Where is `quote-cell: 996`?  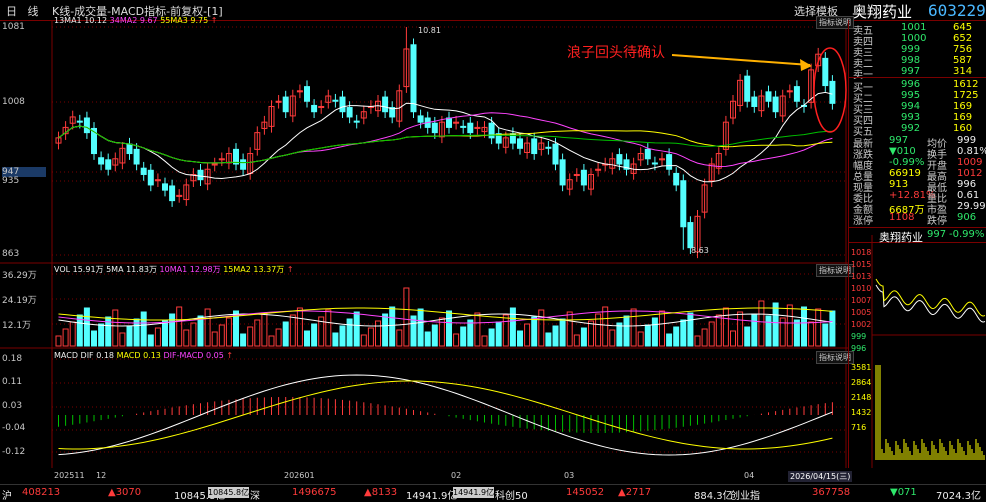 quote-cell: 996 is located at coordinates (967, 184).